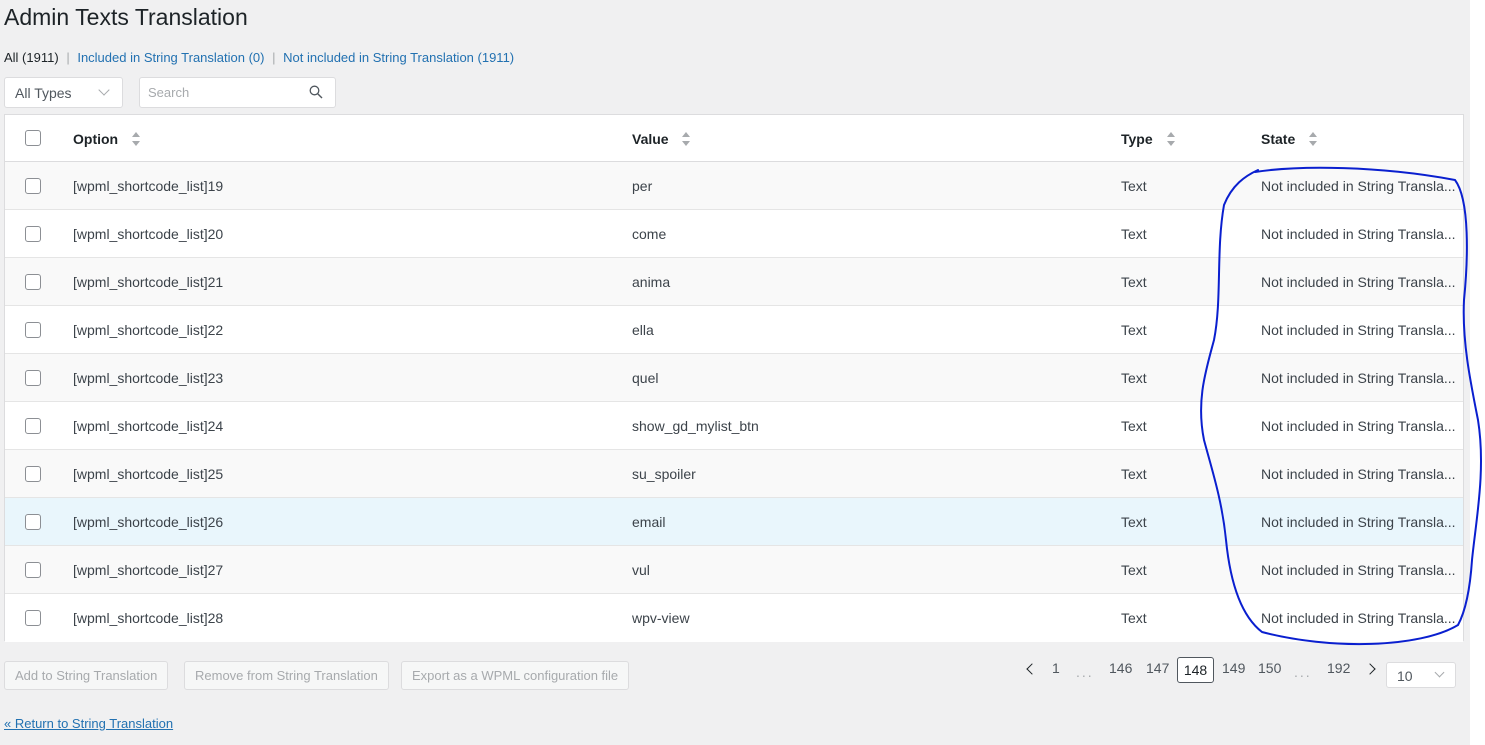 The height and width of the screenshot is (745, 1485). I want to click on option-cell: [wpml_shortcode_list]25, so click(148, 474).